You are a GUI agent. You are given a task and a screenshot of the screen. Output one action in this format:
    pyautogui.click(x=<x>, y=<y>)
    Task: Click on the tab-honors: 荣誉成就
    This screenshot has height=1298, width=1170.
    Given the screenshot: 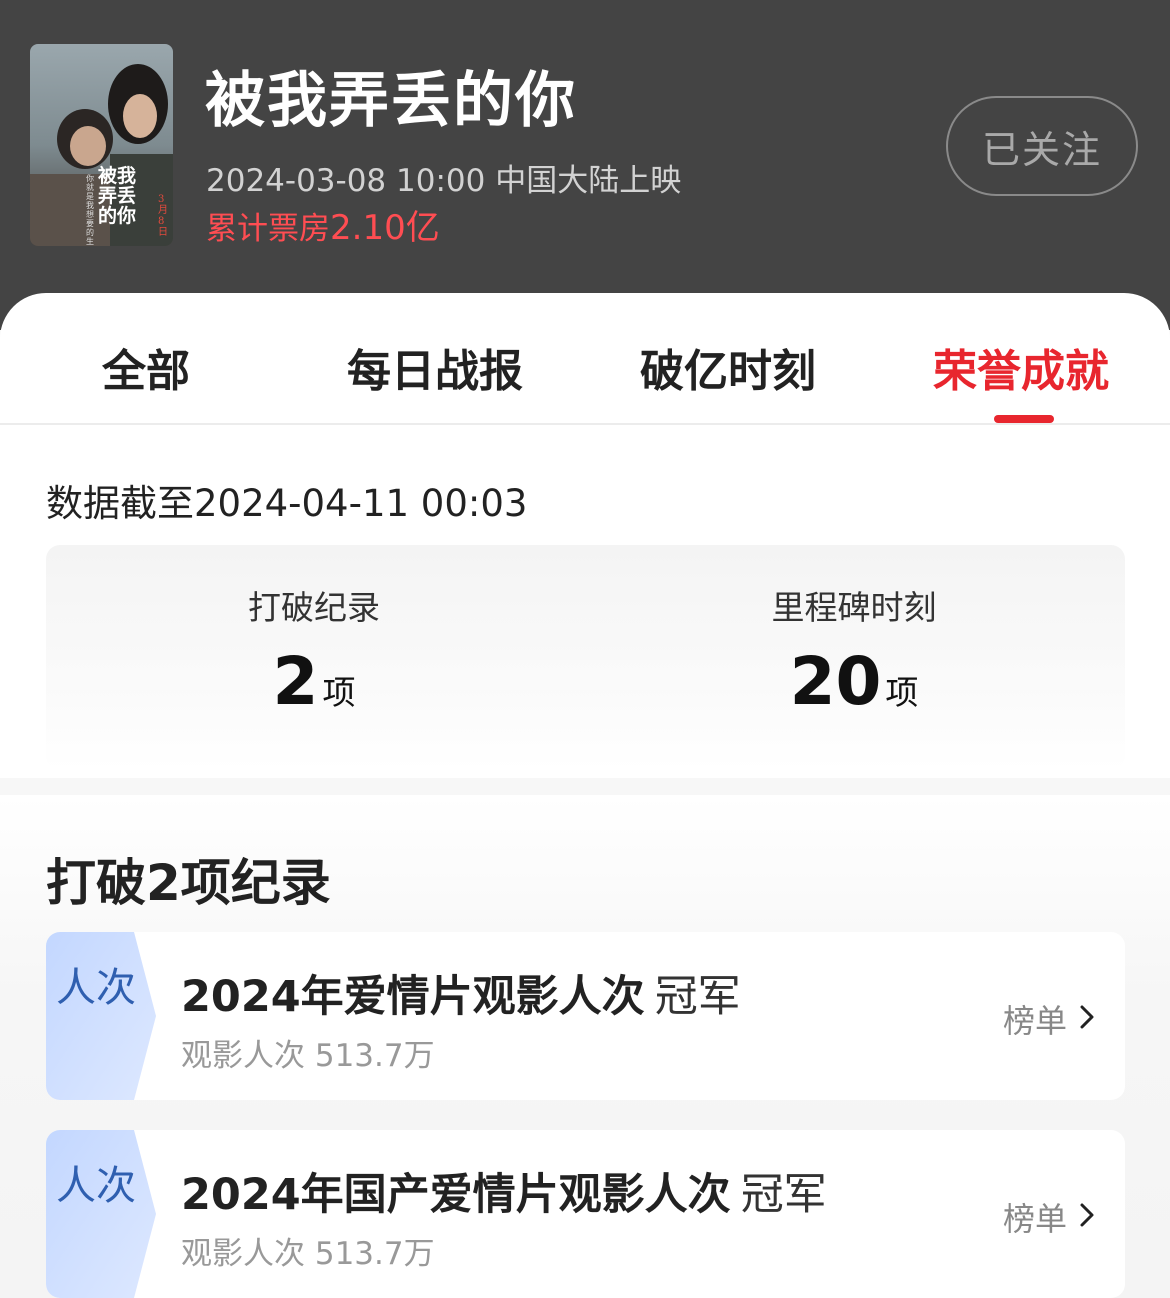 What is the action you would take?
    pyautogui.click(x=1021, y=367)
    